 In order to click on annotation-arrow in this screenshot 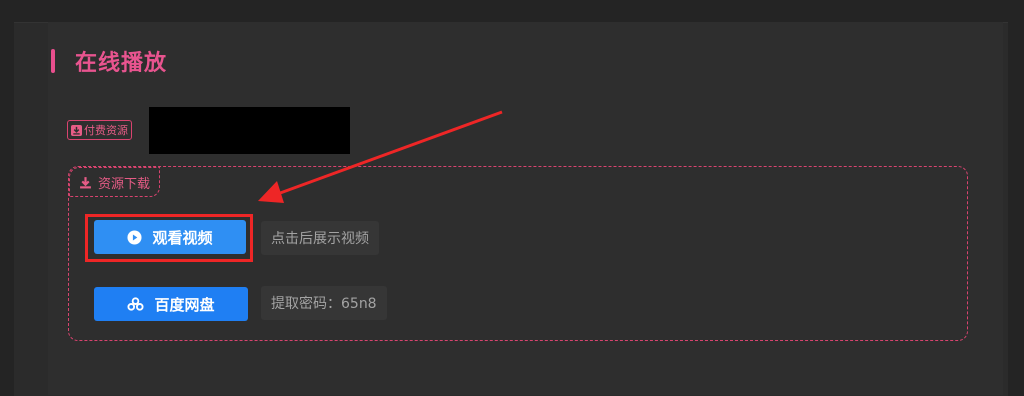, I will do `click(380, 156)`.